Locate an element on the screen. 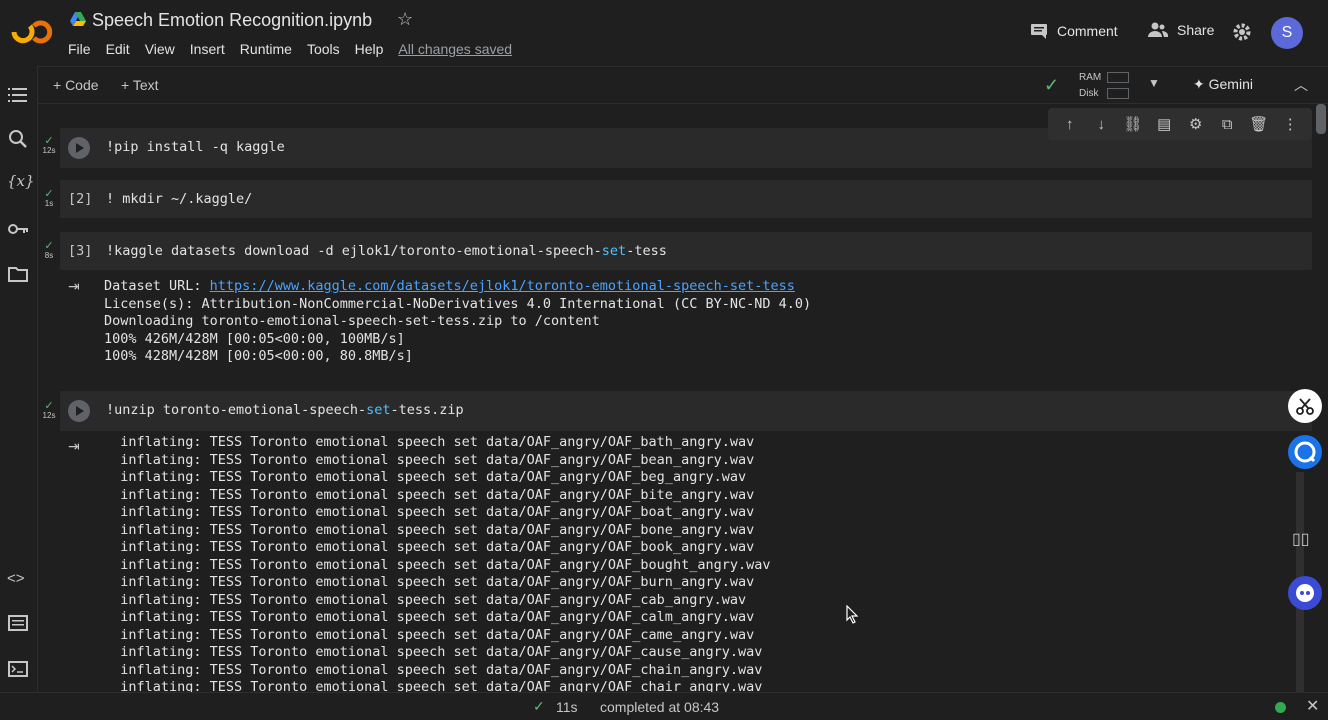  comment-cell-icon: ▤ is located at coordinates (1164, 124).